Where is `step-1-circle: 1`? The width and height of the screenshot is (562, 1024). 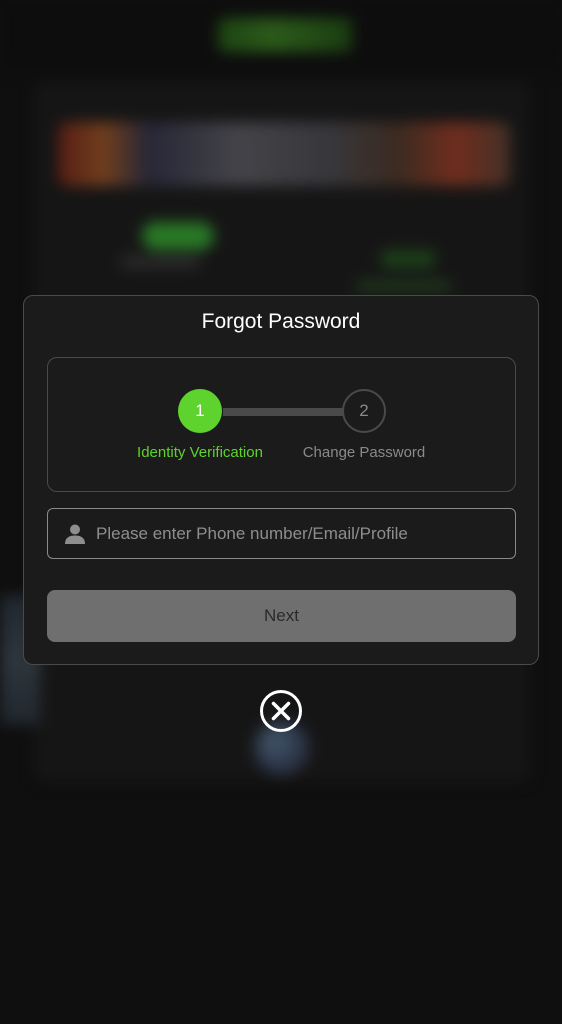 step-1-circle: 1 is located at coordinates (200, 411).